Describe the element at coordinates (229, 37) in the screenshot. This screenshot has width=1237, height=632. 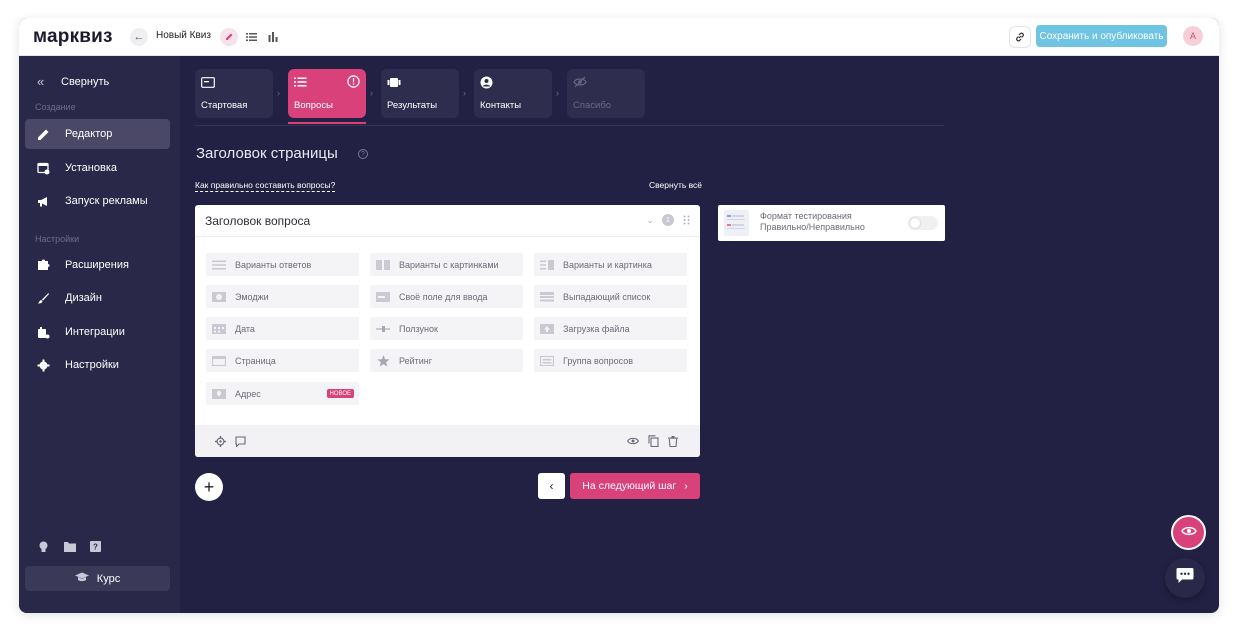
I see `pencil-icon` at that location.